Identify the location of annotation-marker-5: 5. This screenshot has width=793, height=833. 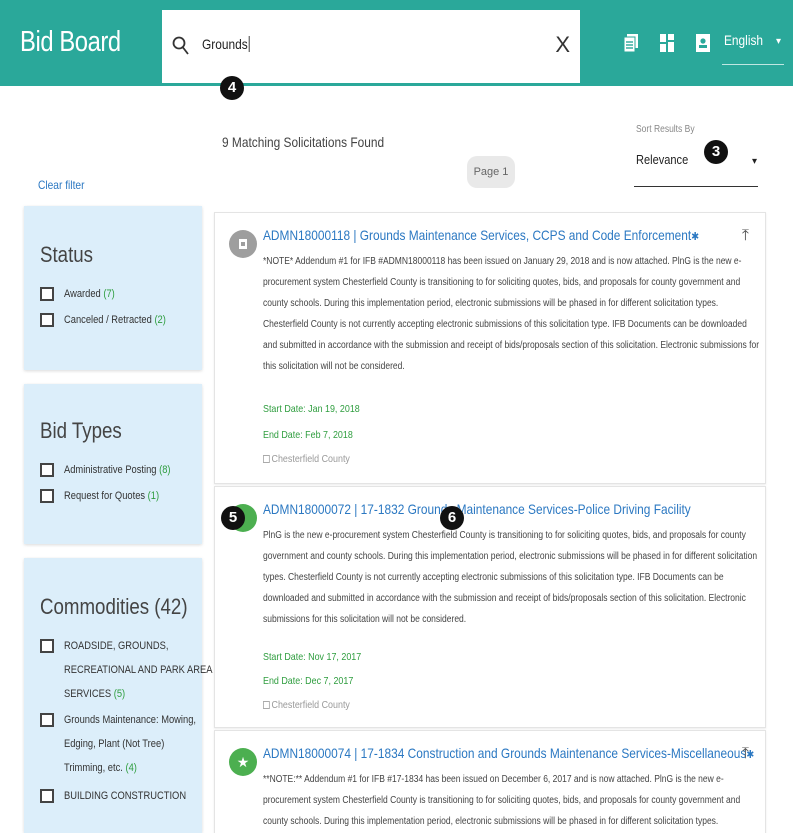
(233, 518).